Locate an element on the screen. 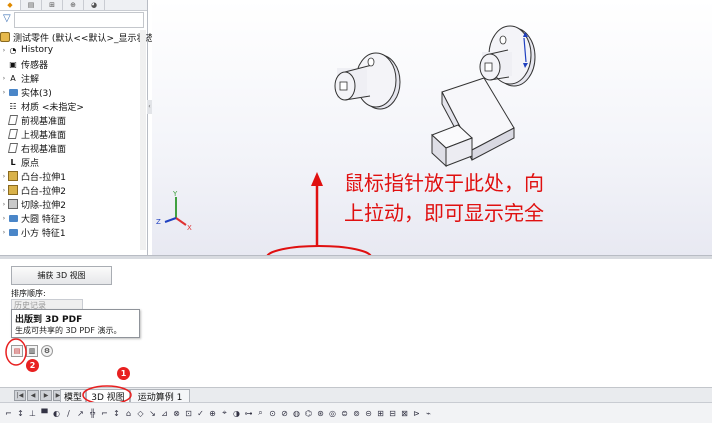 Image resolution: width=712 pixels, height=423 pixels. toolbar-icon: ◑ is located at coordinates (236, 413).